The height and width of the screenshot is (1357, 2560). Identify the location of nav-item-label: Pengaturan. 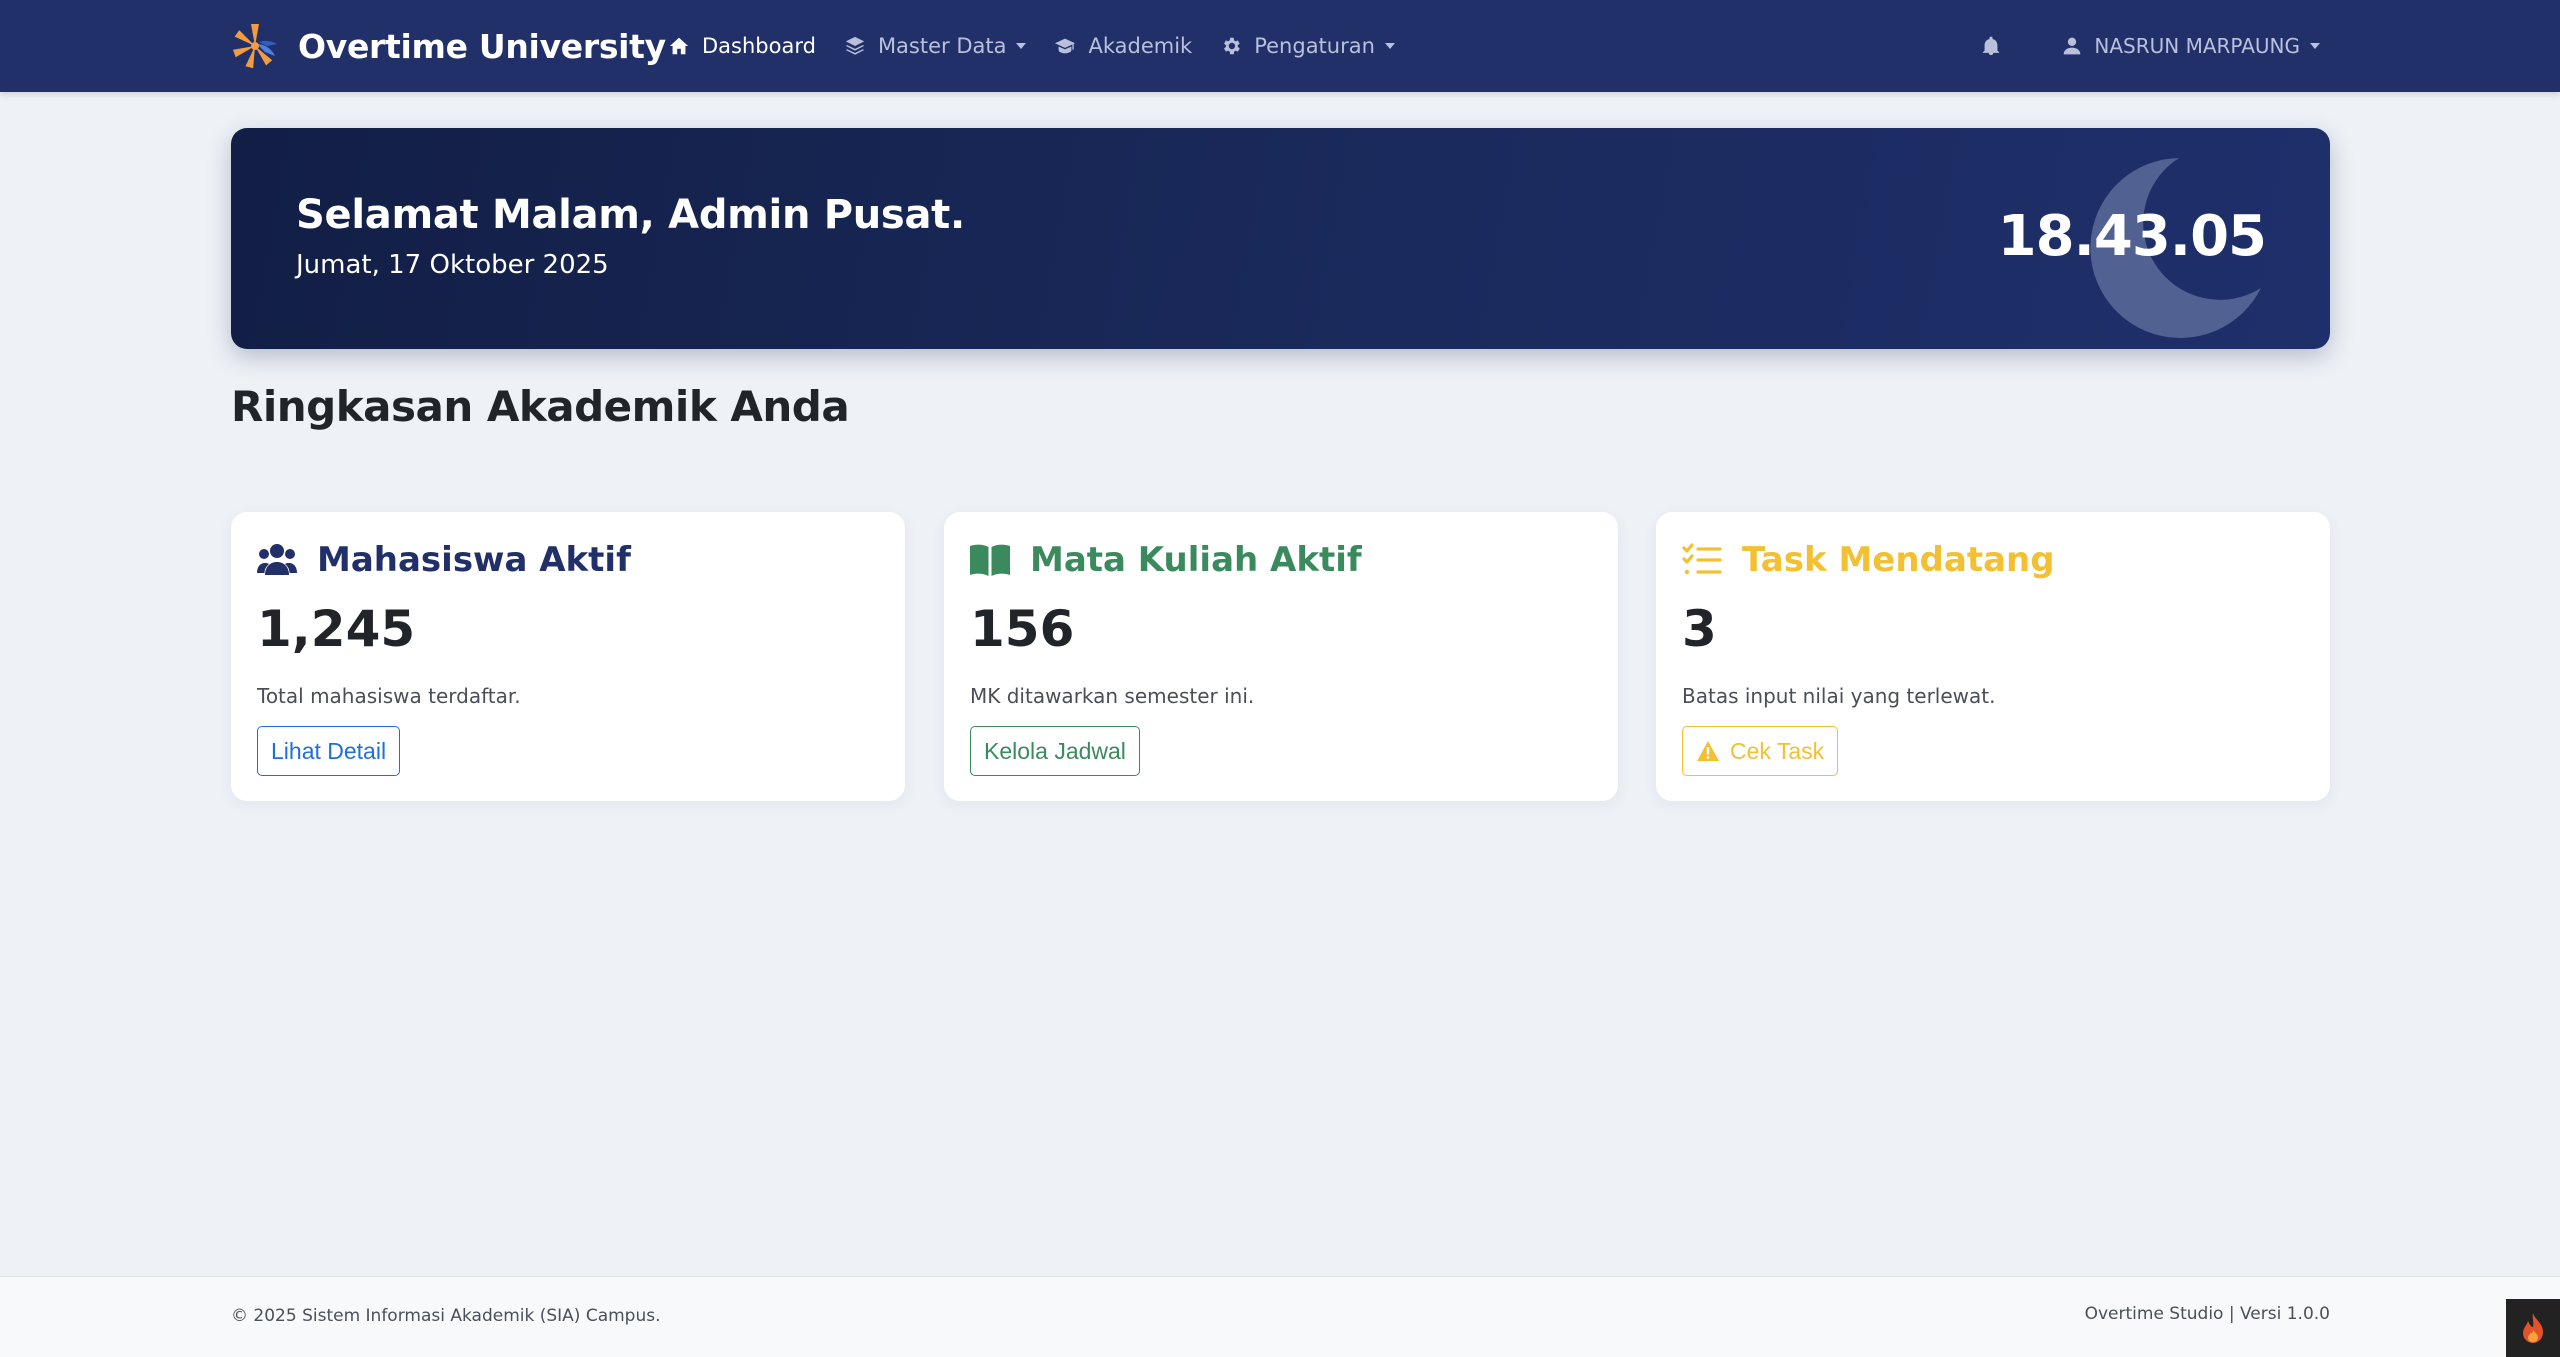
(1314, 46).